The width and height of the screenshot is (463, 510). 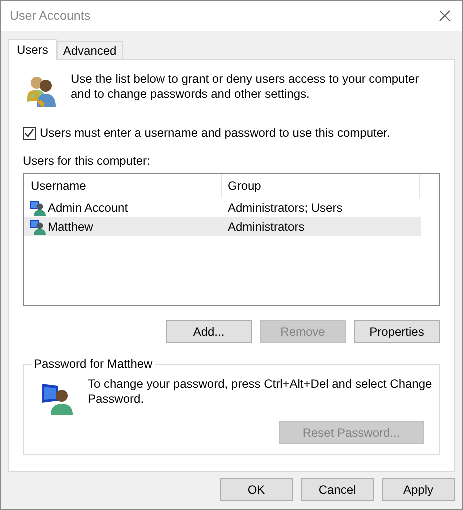 What do you see at coordinates (222, 226) in the screenshot?
I see `user-row: Matthew Administrators` at bounding box center [222, 226].